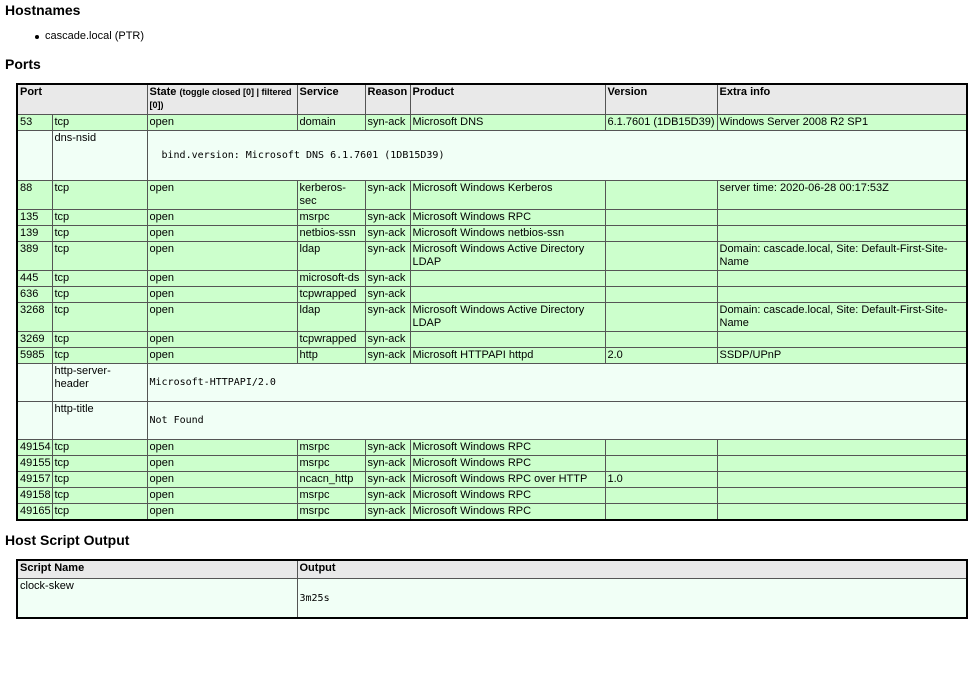 This screenshot has height=680, width=976. What do you see at coordinates (507, 99) in the screenshot?
I see `col-header-product: Product` at bounding box center [507, 99].